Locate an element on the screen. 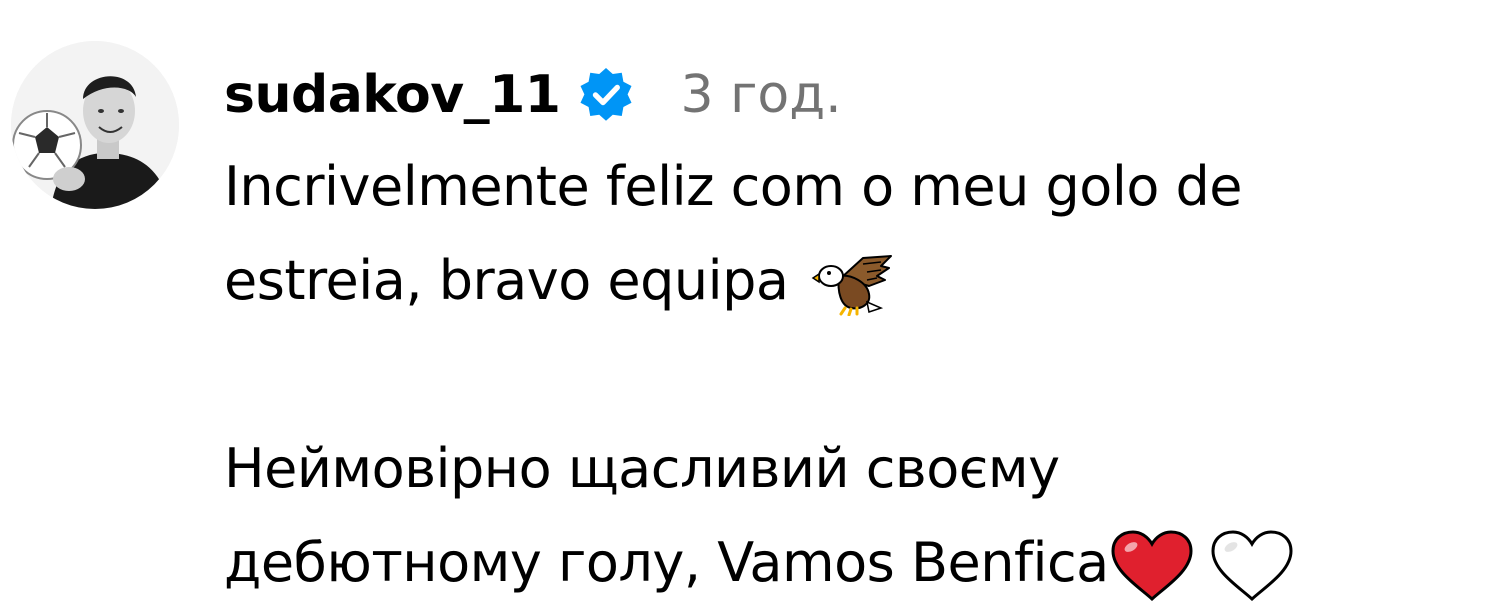  verified-badge-icon is located at coordinates (606, 95).